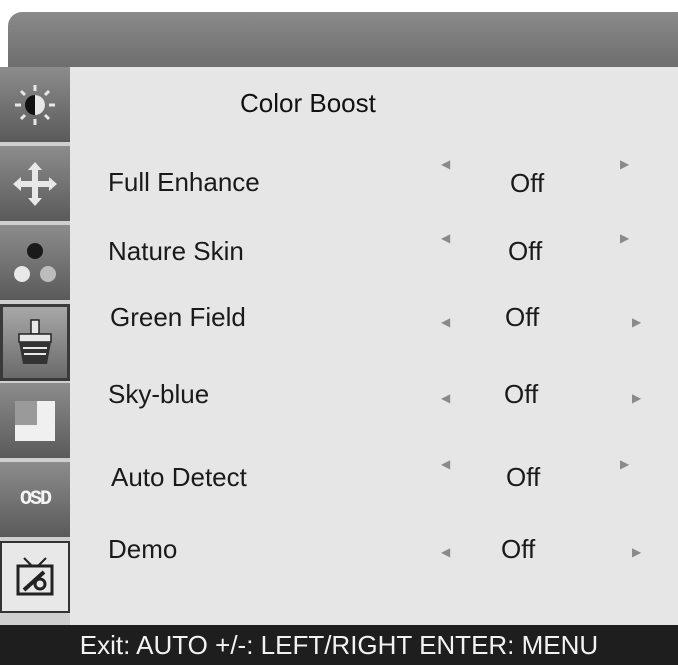 The height and width of the screenshot is (665, 678). I want to click on menu-title: Color Boost, so click(308, 103).